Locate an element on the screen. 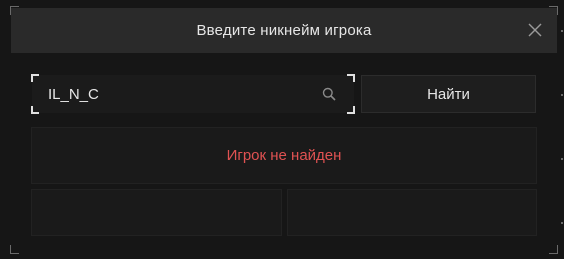  nickname-search-field is located at coordinates (193, 94).